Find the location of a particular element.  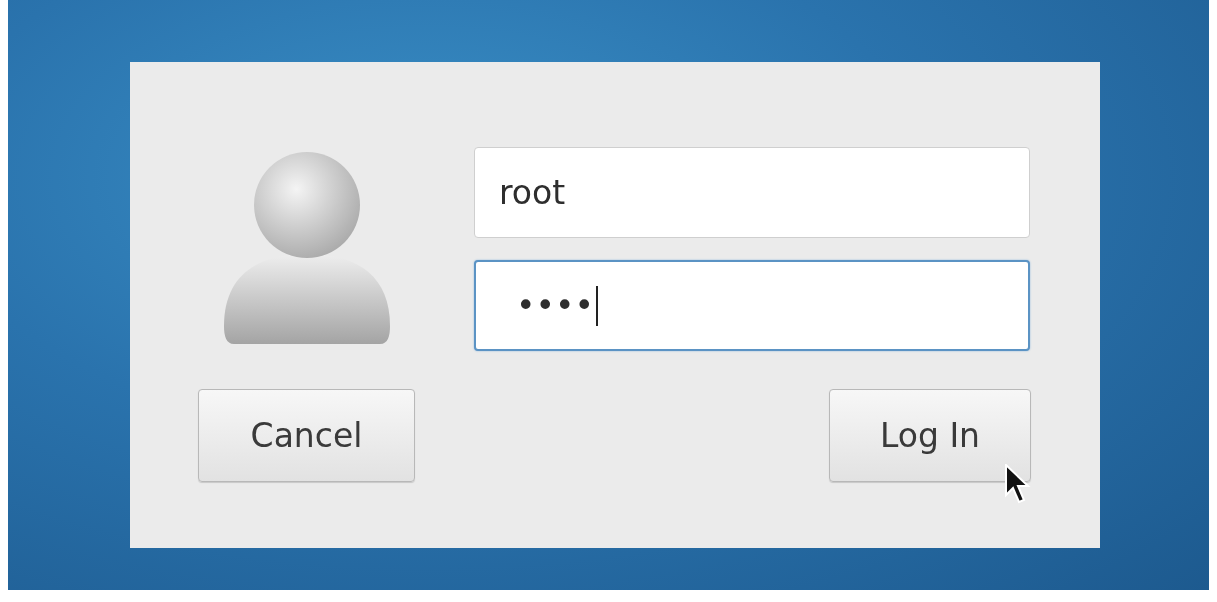

user-avatar-icon is located at coordinates (306, 247).